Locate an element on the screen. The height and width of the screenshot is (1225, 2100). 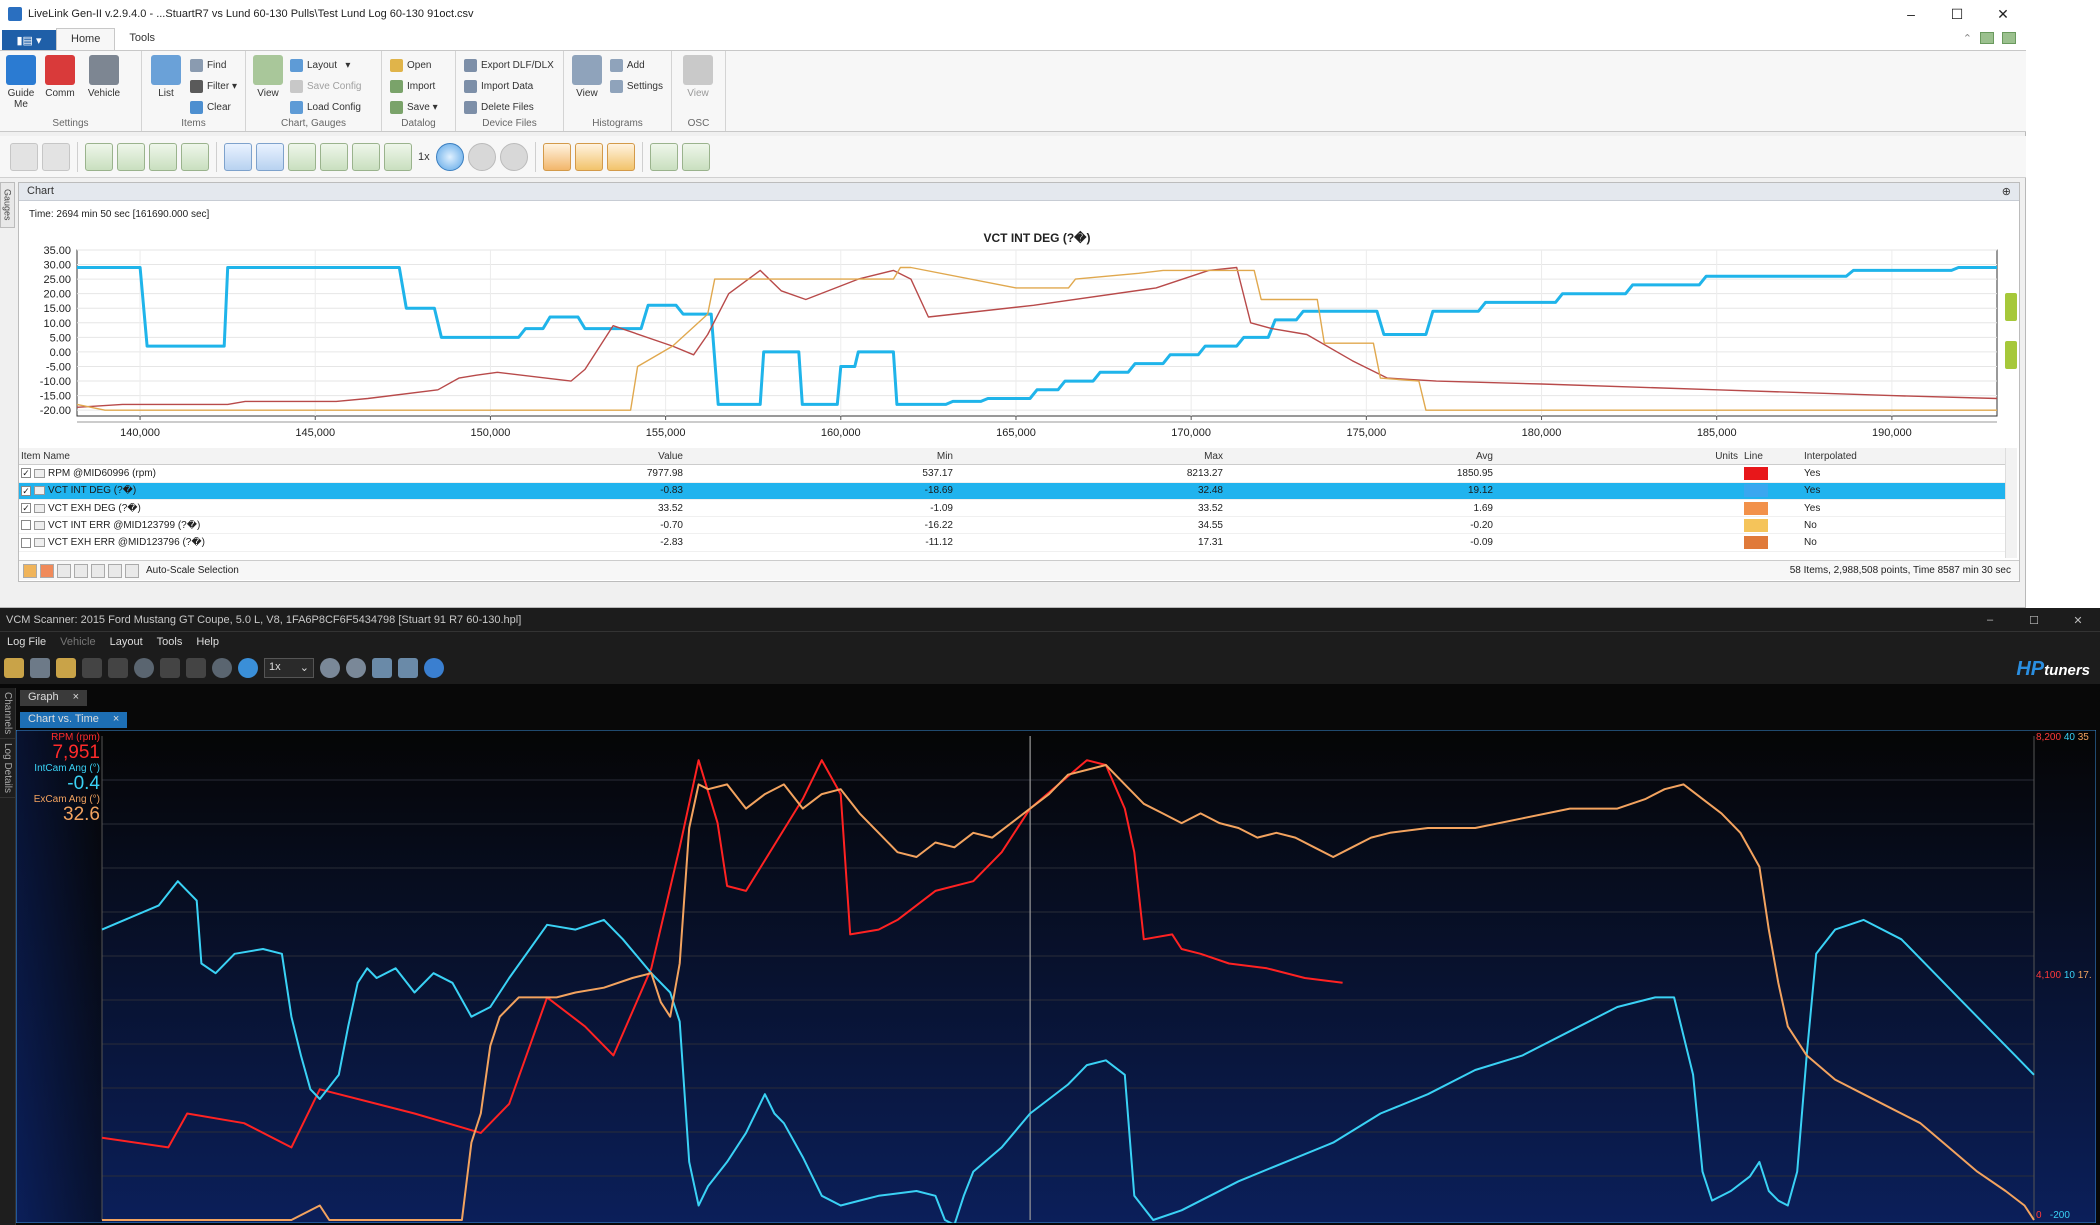
layout-button: Layout ▾ is located at coordinates (325, 65).